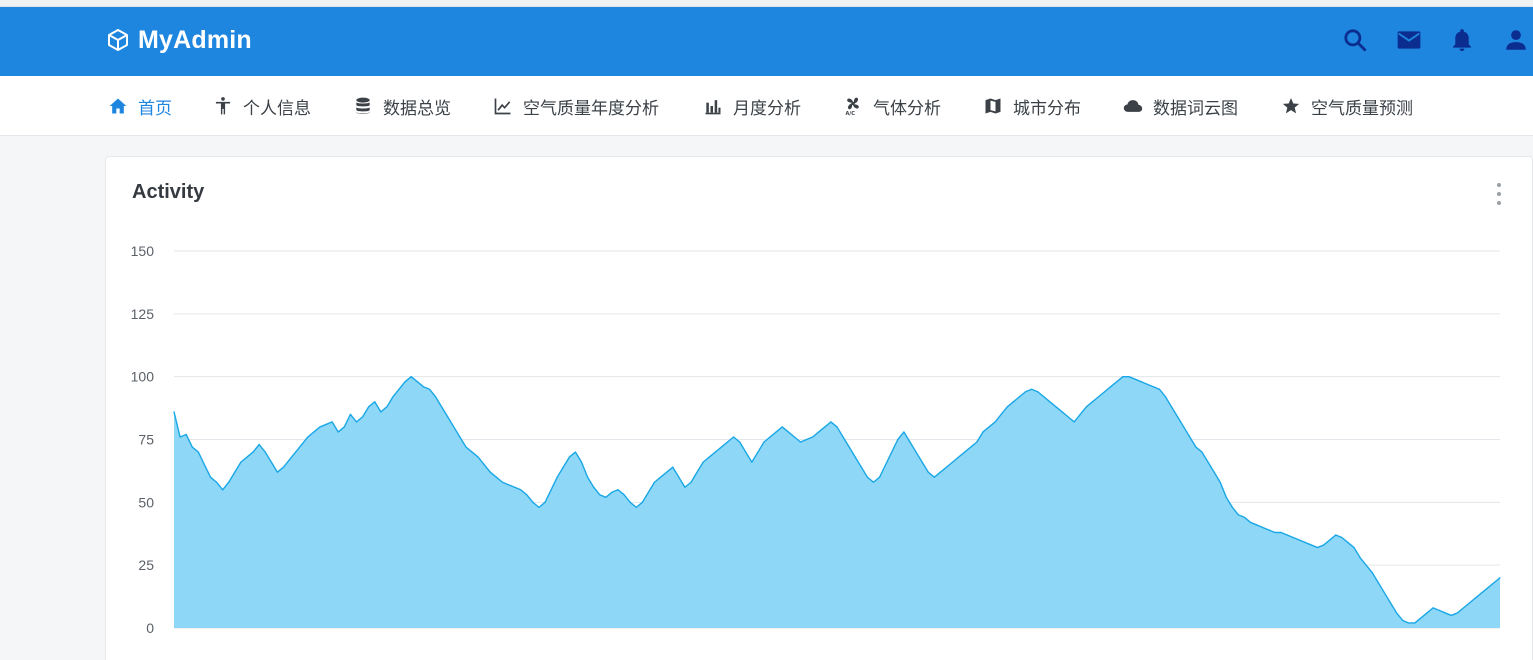 Image resolution: width=1533 pixels, height=660 pixels. Describe the element at coordinates (503, 106) in the screenshot. I see `line-chart-icon` at that location.